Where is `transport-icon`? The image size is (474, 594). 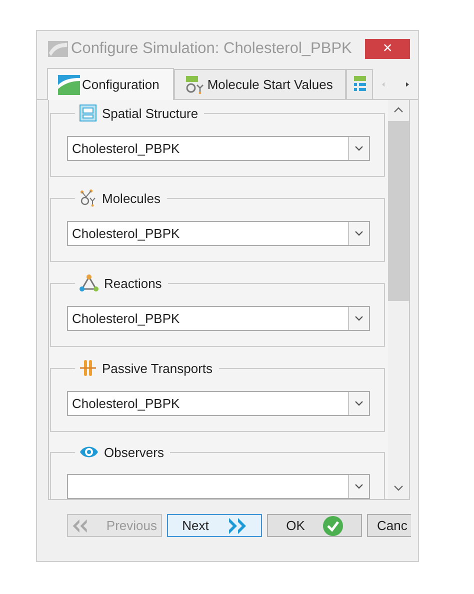
transport-icon is located at coordinates (88, 368).